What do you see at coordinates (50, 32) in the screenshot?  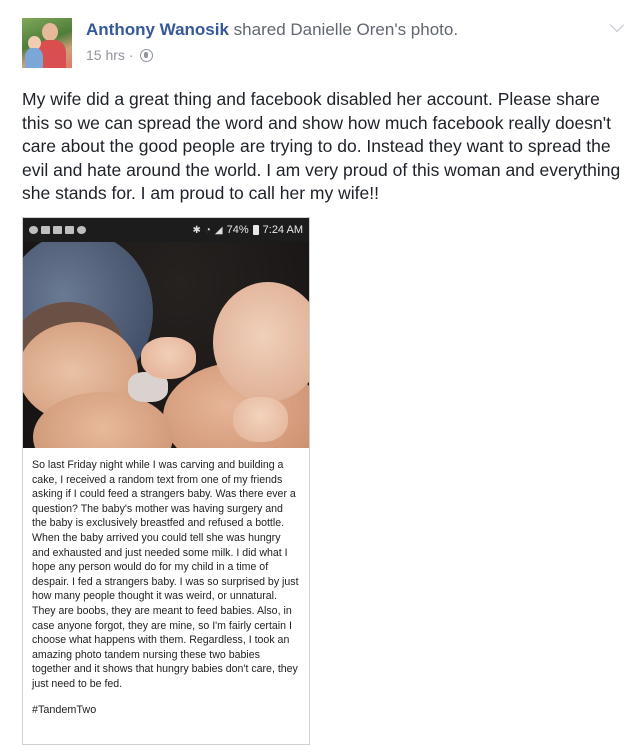 I see `avatar-person` at bounding box center [50, 32].